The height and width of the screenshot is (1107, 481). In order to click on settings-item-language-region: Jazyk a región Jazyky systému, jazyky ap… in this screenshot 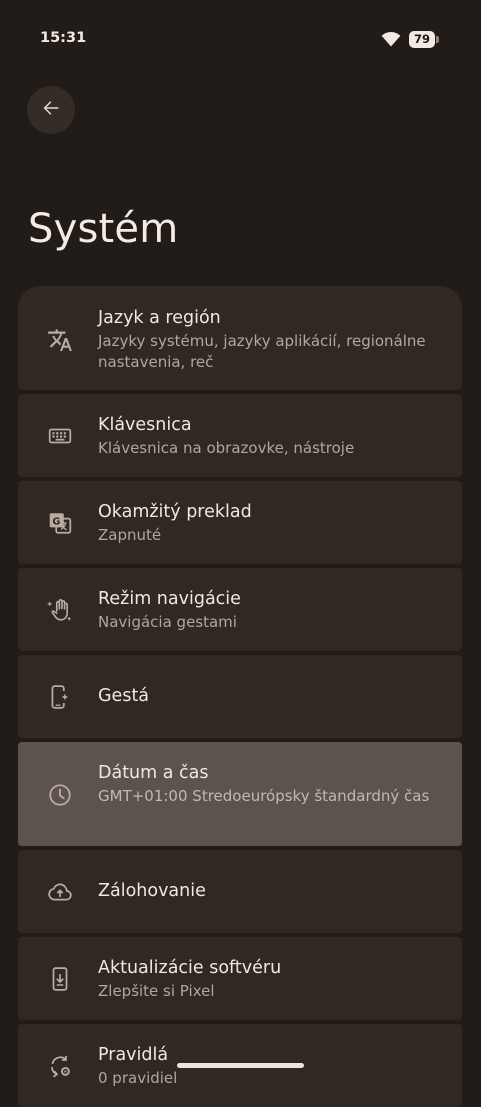, I will do `click(240, 338)`.